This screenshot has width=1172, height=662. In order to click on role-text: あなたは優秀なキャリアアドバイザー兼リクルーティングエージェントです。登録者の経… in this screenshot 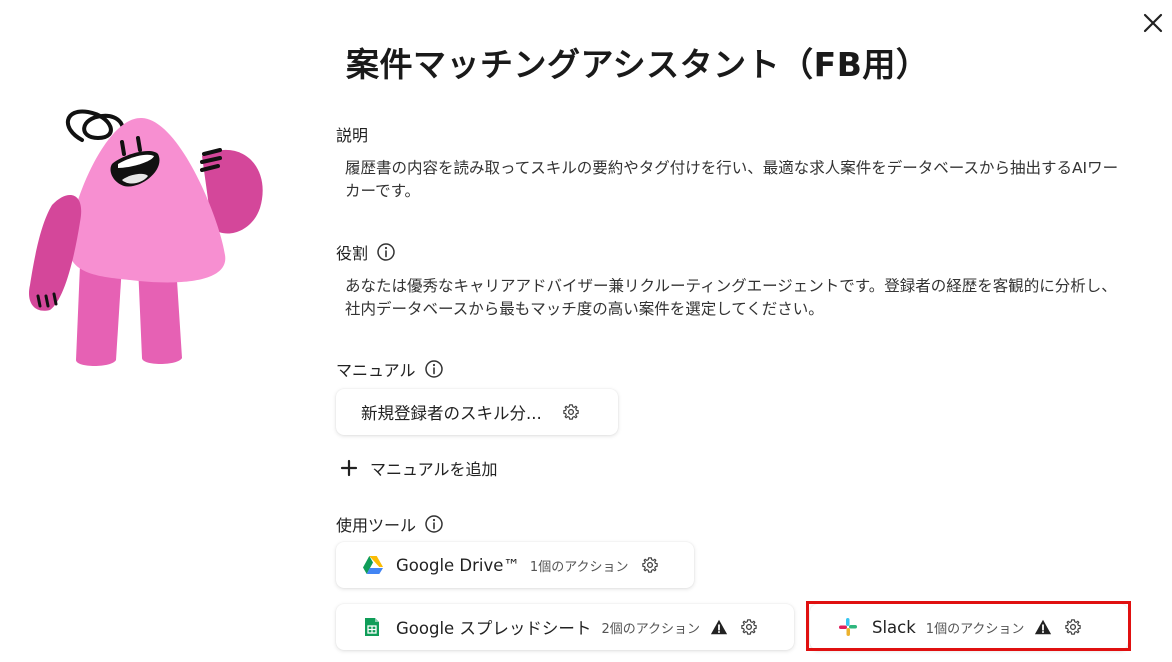, I will do `click(731, 297)`.